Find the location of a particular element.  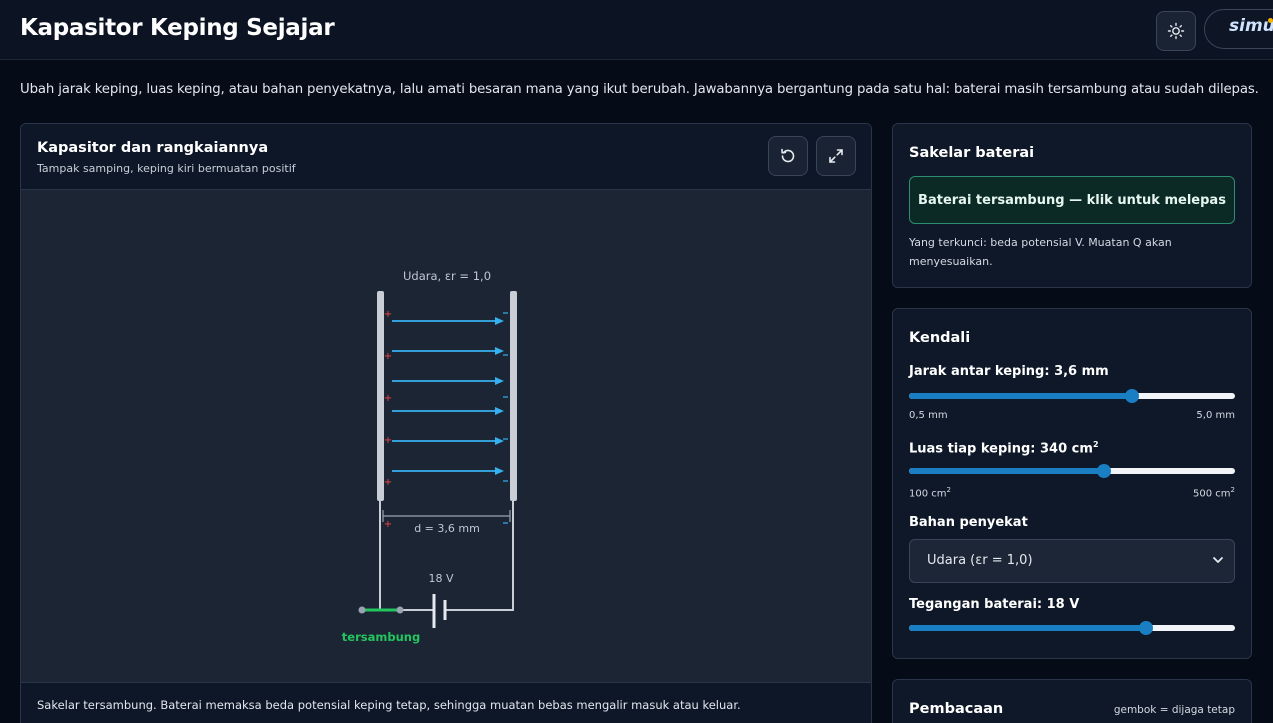

battery-switch-title: Sakelar baterai is located at coordinates (972, 153).